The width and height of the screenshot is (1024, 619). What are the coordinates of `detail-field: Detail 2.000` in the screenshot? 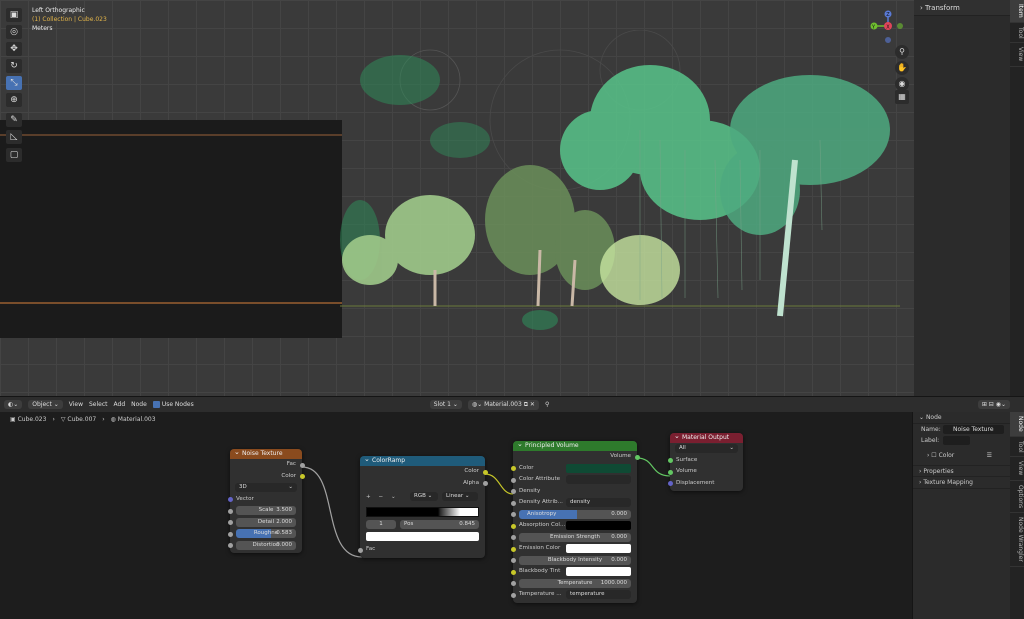 It's located at (266, 522).